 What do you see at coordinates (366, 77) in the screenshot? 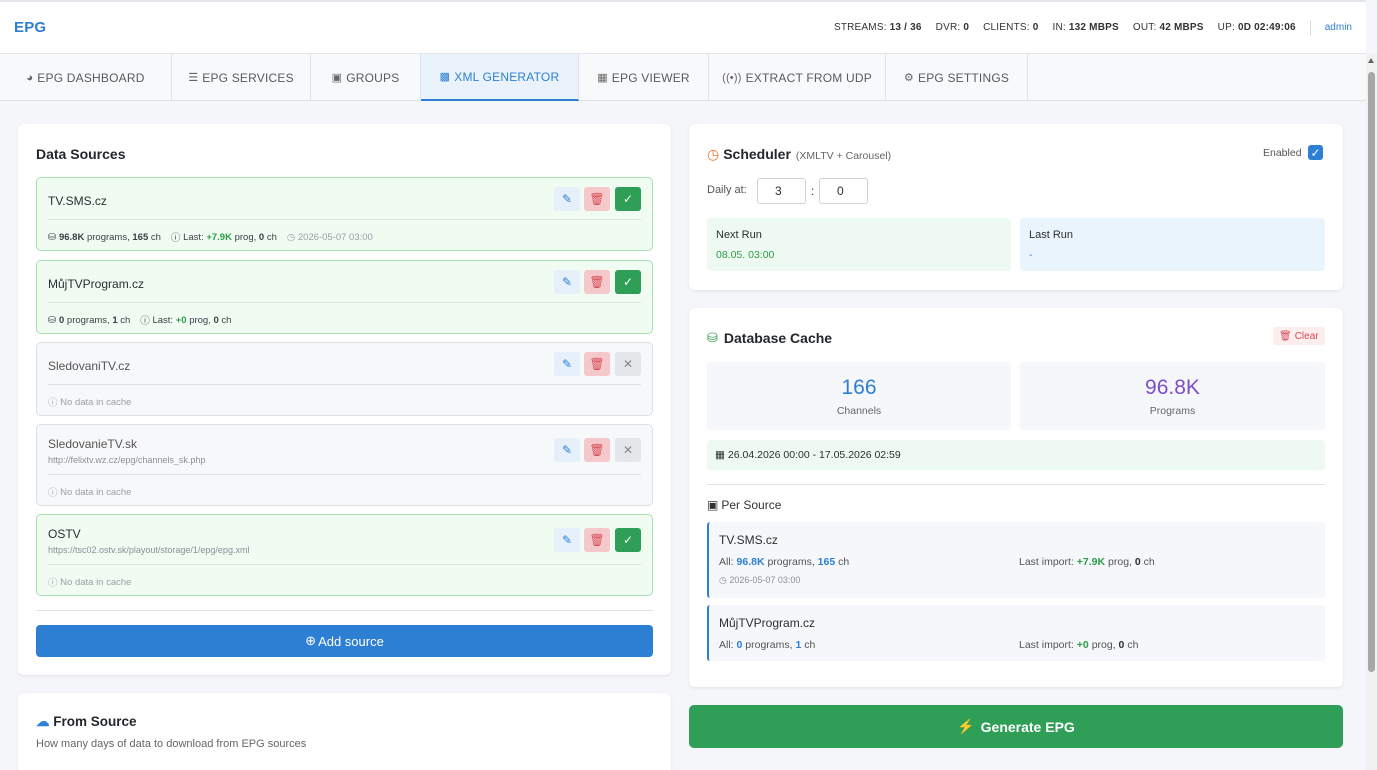
I see `tab-groups: ▣ GROUPS` at bounding box center [366, 77].